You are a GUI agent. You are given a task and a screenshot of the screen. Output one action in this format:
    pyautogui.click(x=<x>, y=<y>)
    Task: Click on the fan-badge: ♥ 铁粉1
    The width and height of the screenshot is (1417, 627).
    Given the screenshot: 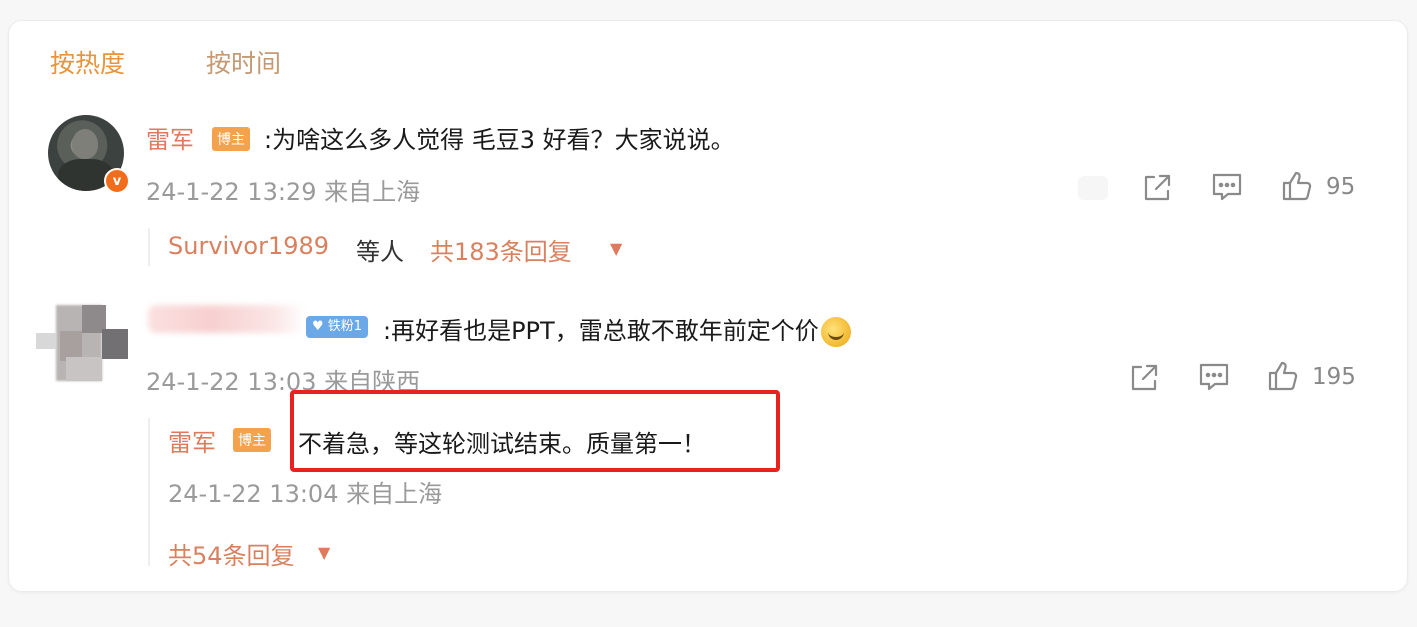 What is the action you would take?
    pyautogui.click(x=337, y=327)
    